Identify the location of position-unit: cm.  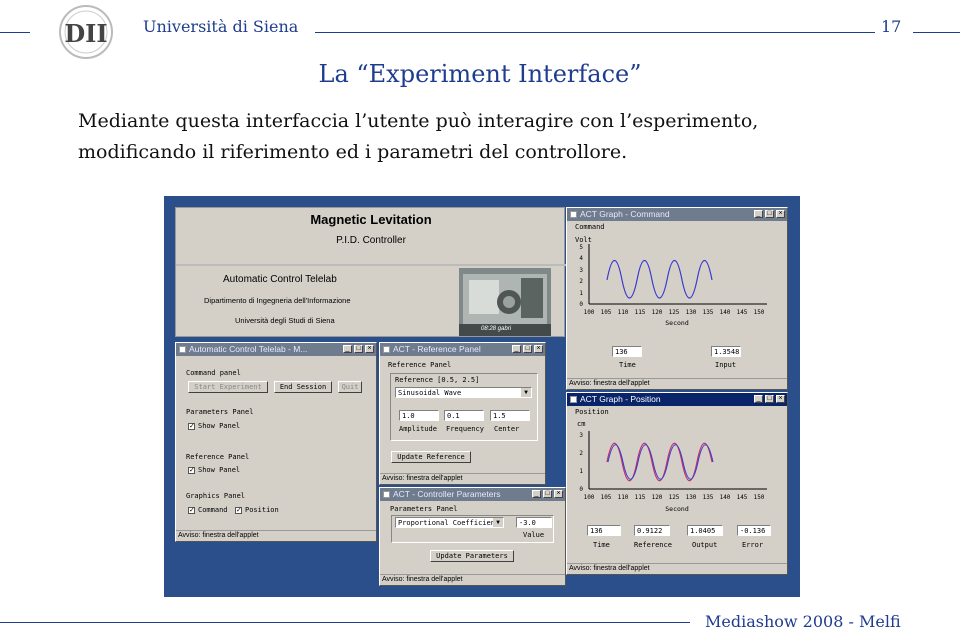
(581, 424).